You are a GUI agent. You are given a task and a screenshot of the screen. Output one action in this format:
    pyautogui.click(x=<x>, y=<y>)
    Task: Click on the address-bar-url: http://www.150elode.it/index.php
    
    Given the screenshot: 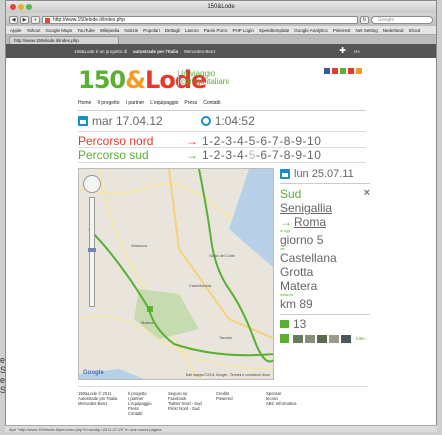 What is the action you would take?
    pyautogui.click(x=89, y=19)
    